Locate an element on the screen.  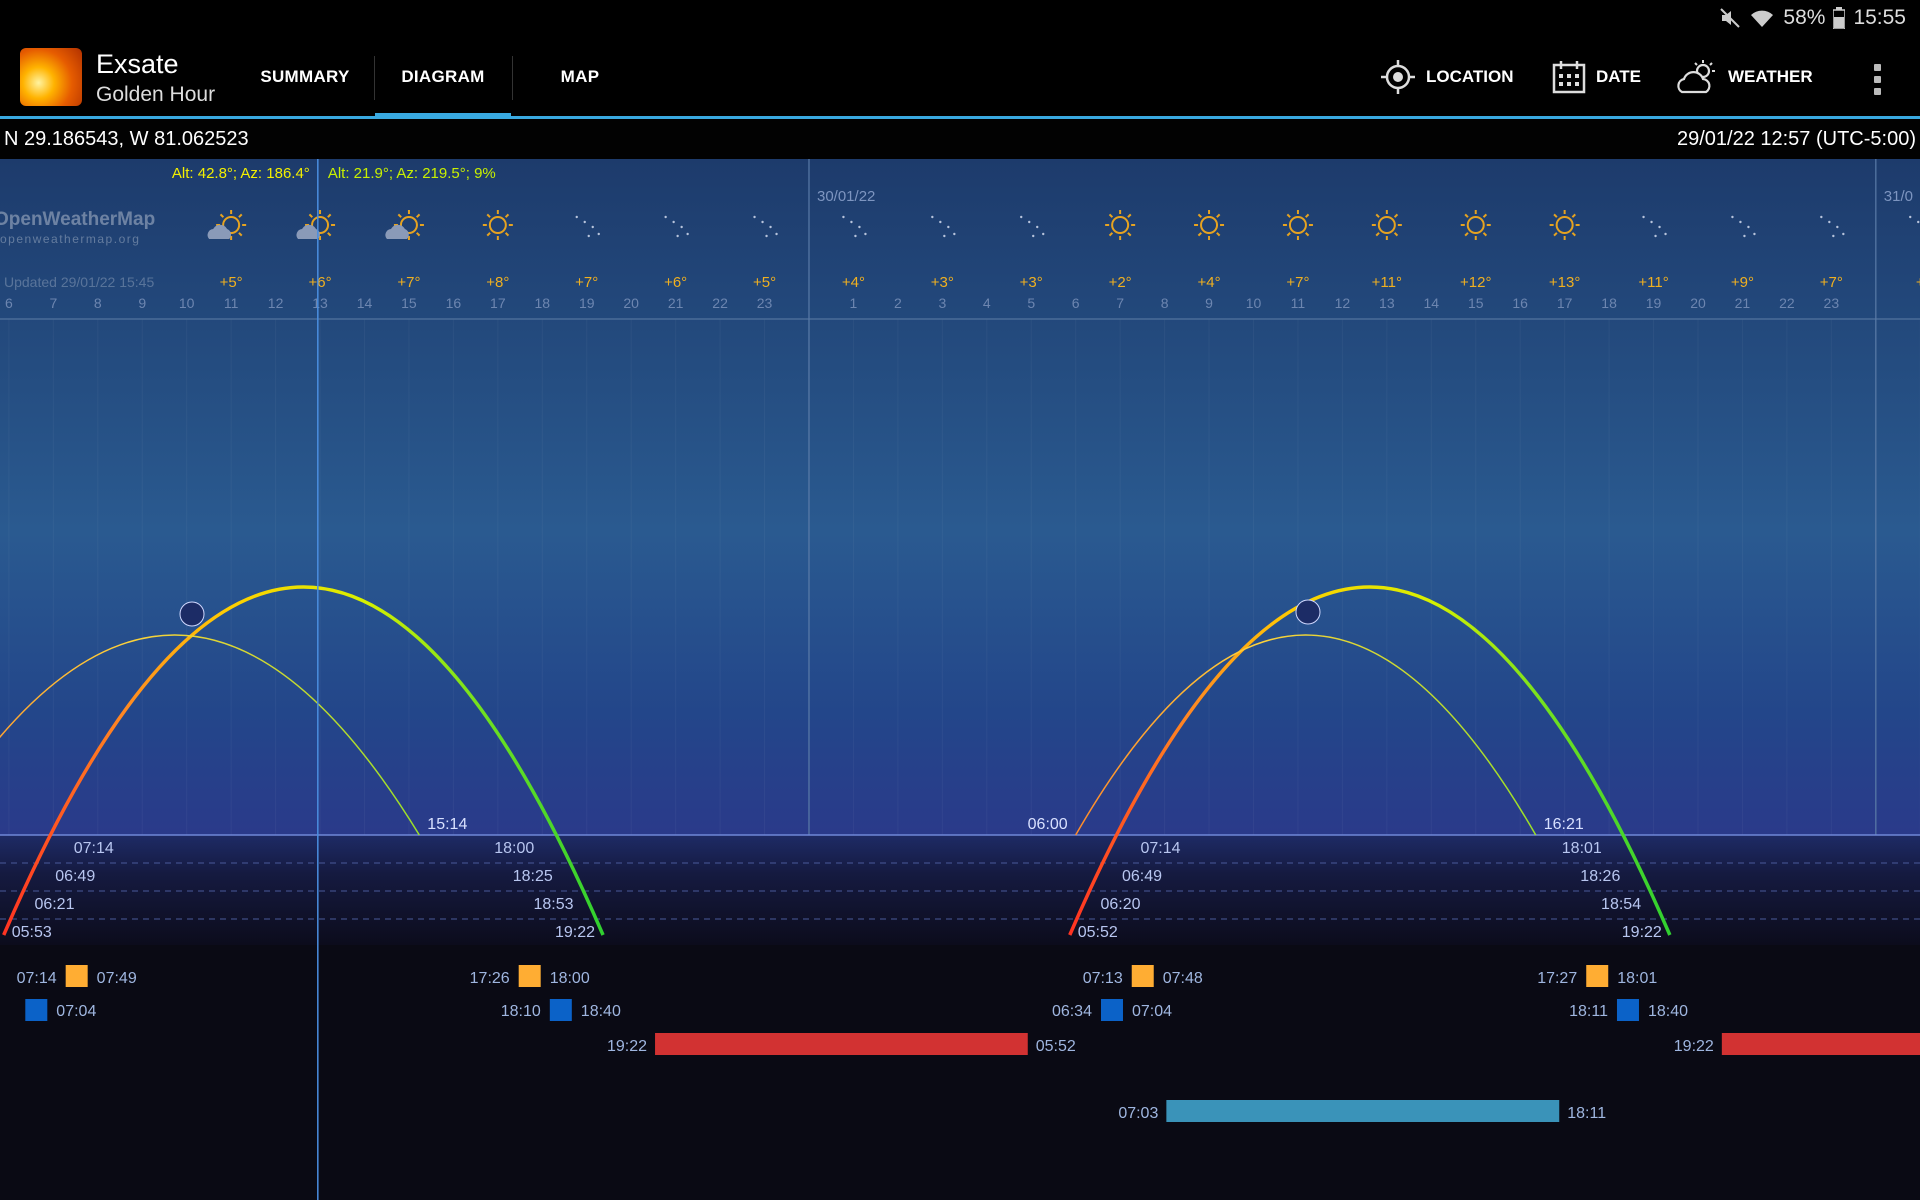
weather-date: 30/01/22 is located at coordinates (846, 196).